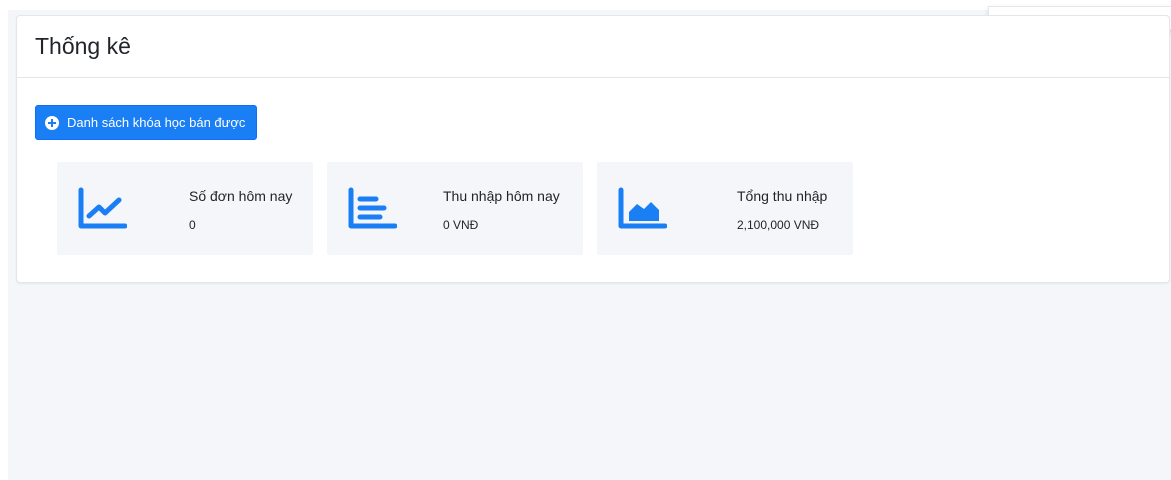 This screenshot has height=480, width=1171. I want to click on chart-bar-icon, so click(372, 208).